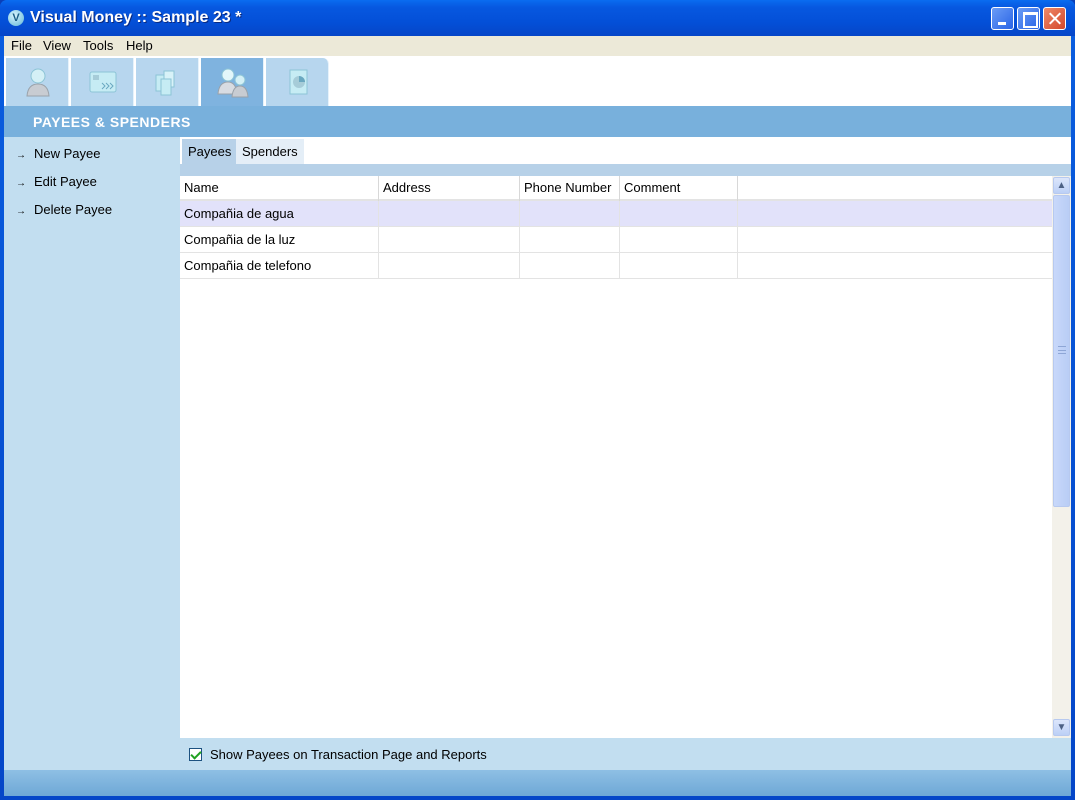 This screenshot has height=800, width=1075. I want to click on new-payee-link: → New Payee, so click(58, 153).